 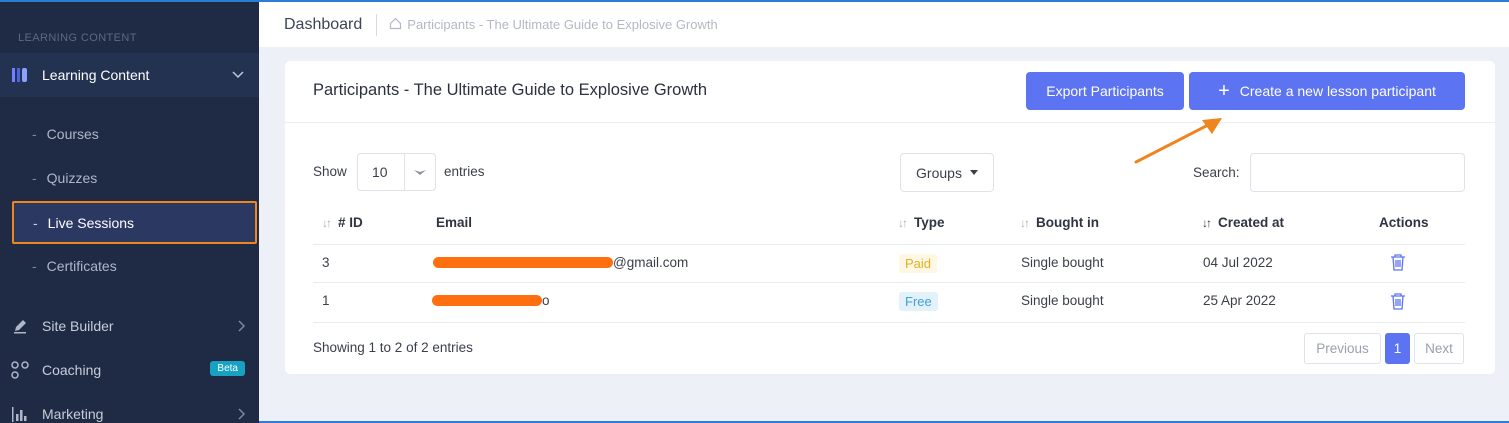 What do you see at coordinates (20, 326) in the screenshot?
I see `pencil-icon` at bounding box center [20, 326].